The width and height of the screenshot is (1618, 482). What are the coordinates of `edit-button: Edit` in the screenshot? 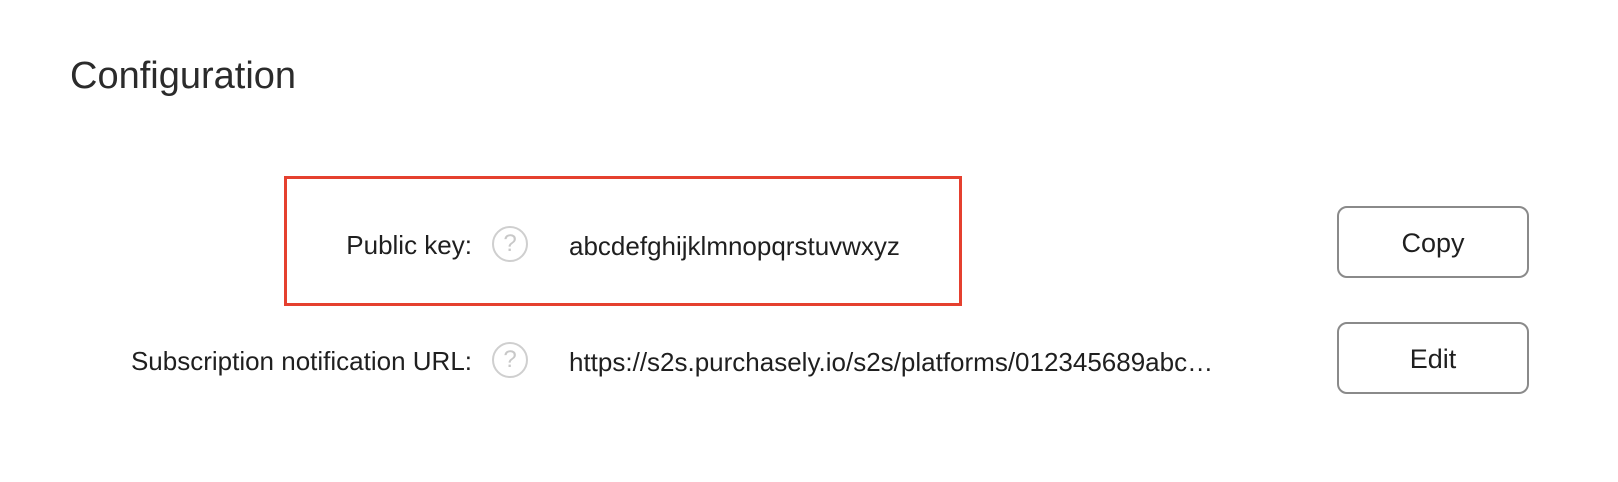 It's located at (1433, 358).